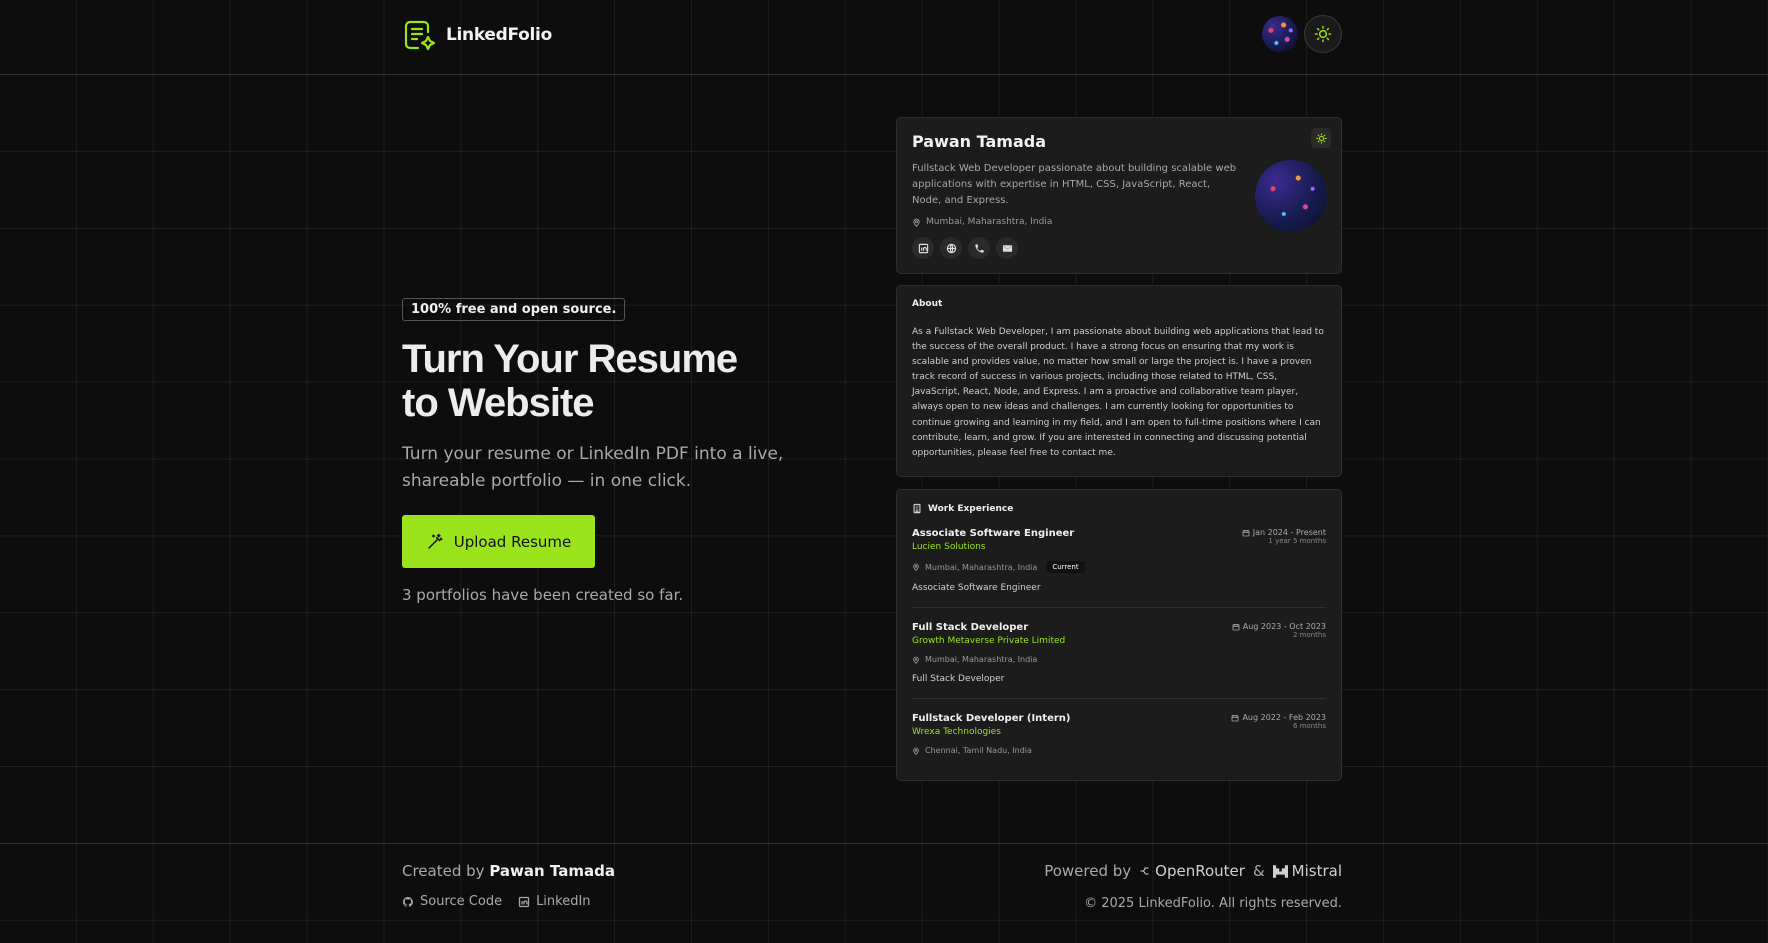 This screenshot has height=943, width=1768. I want to click on openrouter-label: OpenRouter, so click(1200, 871).